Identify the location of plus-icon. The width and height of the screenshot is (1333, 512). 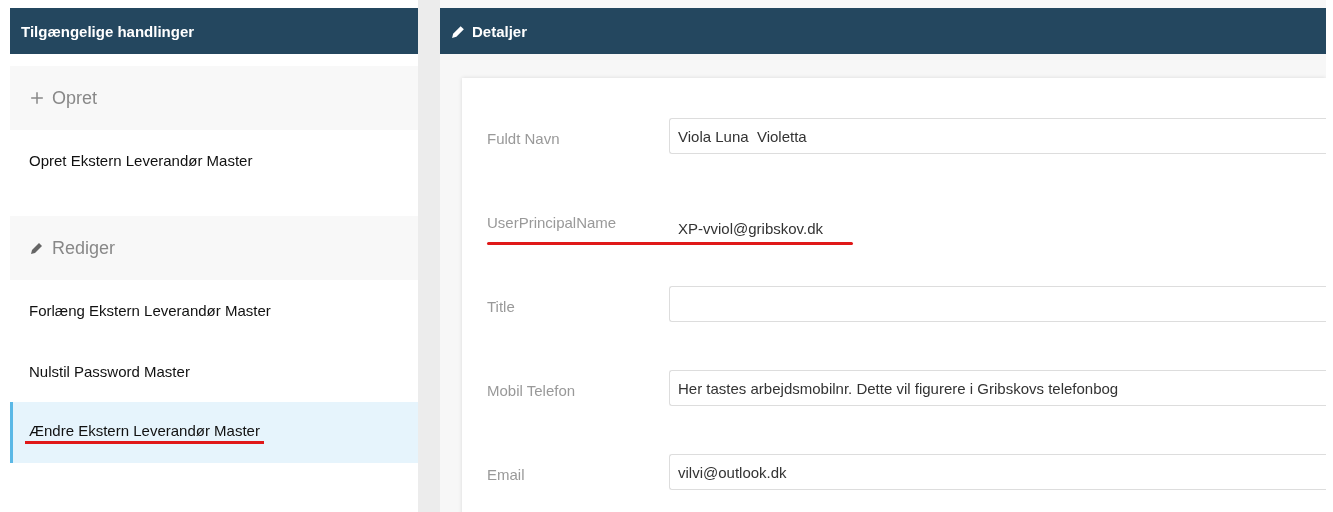
(37, 98).